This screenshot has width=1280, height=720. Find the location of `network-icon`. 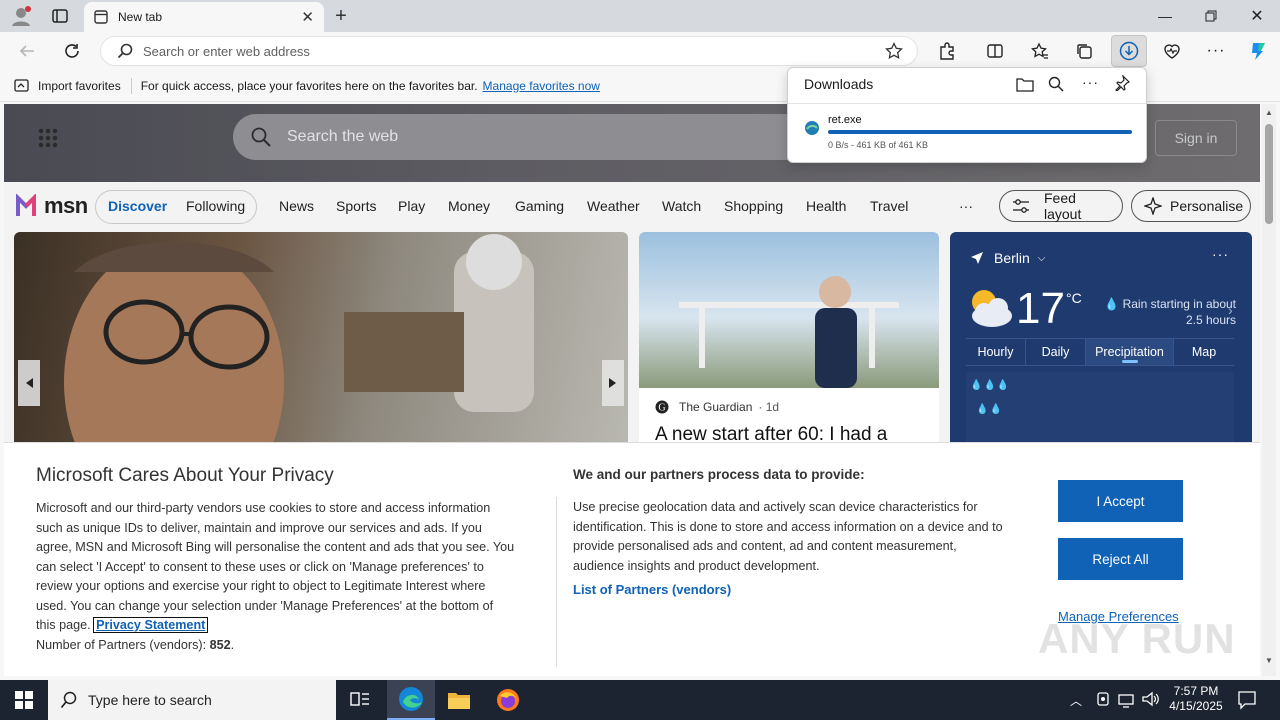

network-icon is located at coordinates (1127, 700).